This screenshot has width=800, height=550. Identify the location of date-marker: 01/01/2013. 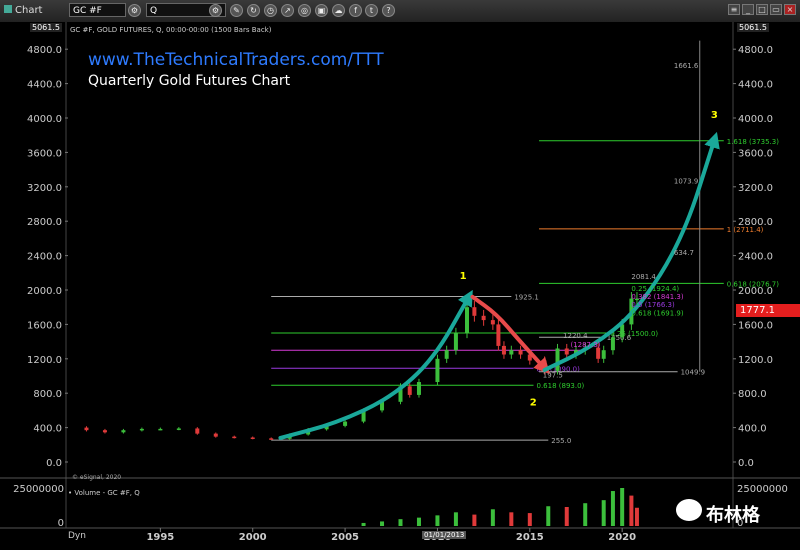
(444, 535).